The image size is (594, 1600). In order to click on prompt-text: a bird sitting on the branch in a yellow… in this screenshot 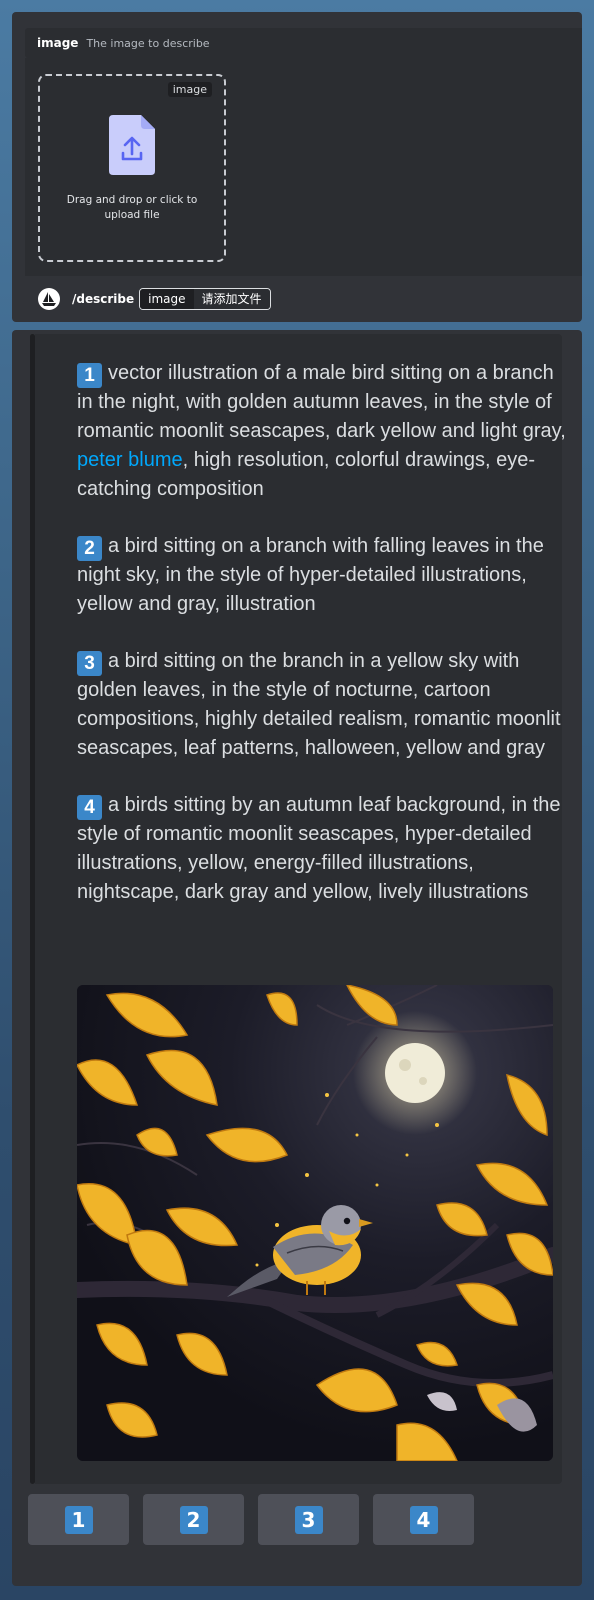, I will do `click(319, 704)`.